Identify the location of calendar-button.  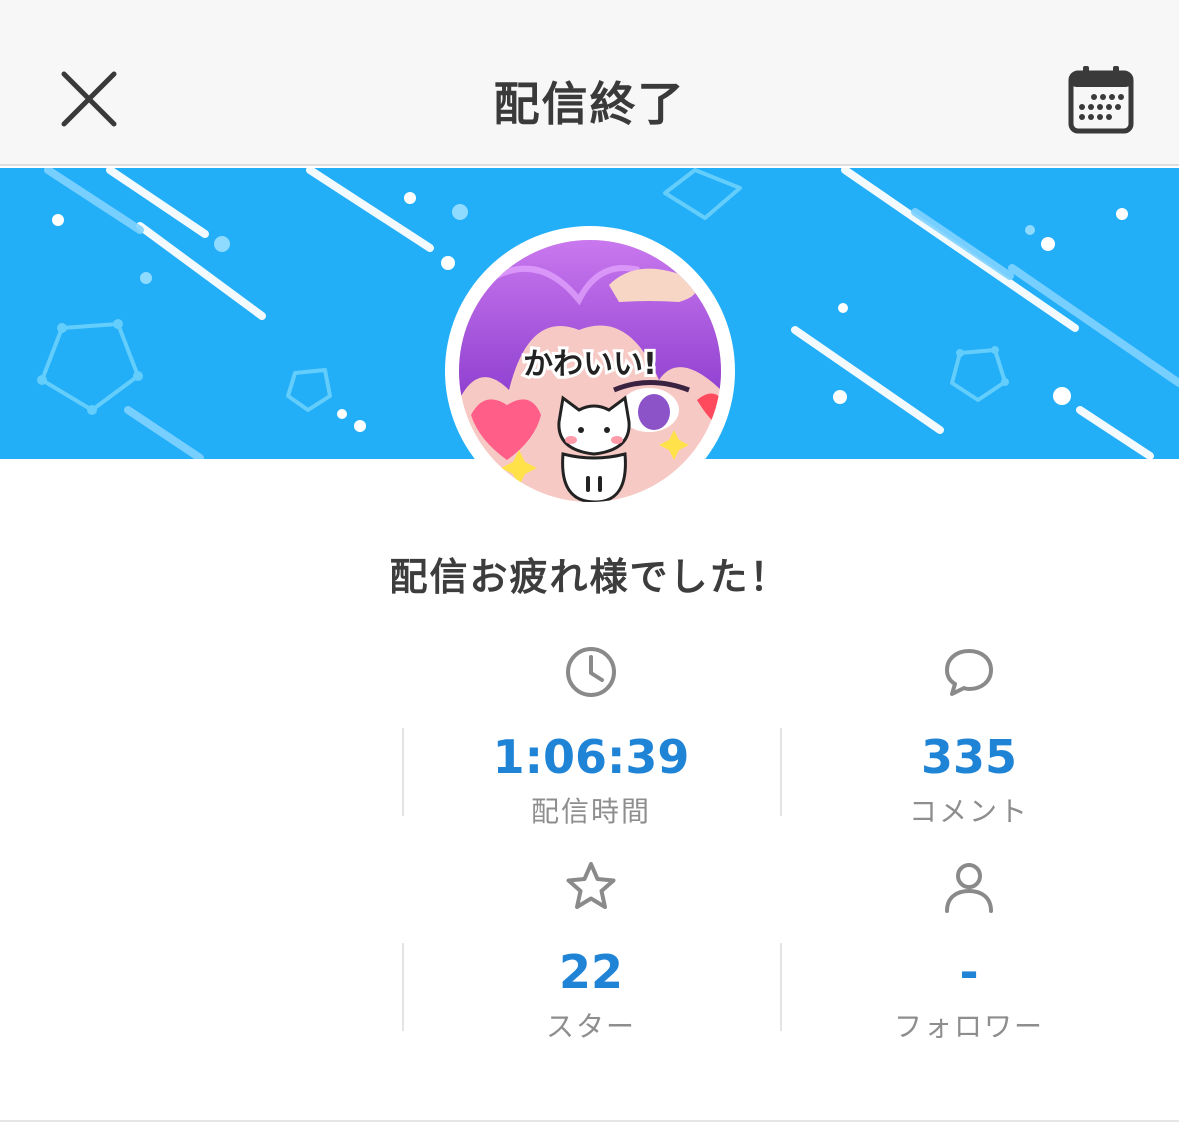
(1101, 99).